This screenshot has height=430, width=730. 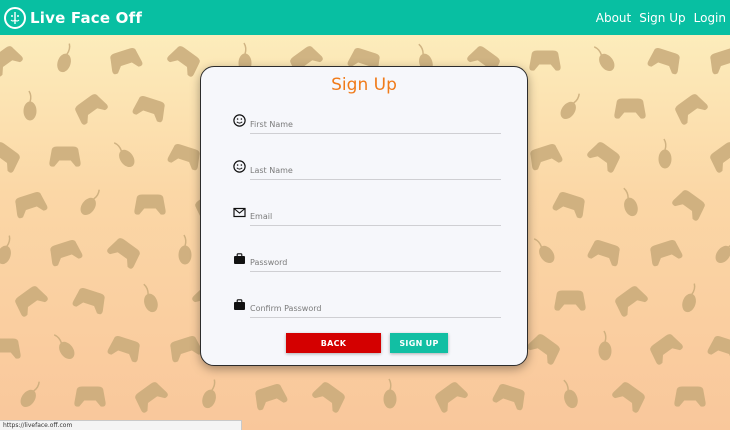 I want to click on back-button: BACK, so click(x=333, y=343).